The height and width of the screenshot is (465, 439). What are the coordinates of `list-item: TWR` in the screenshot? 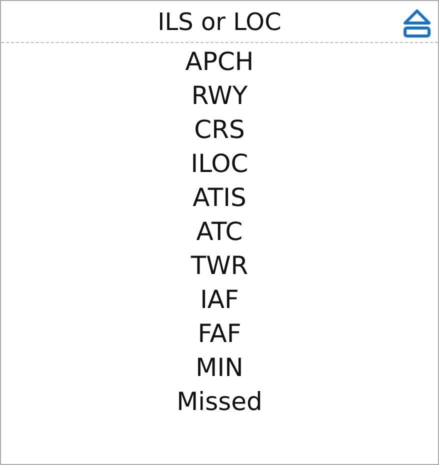 It's located at (219, 266).